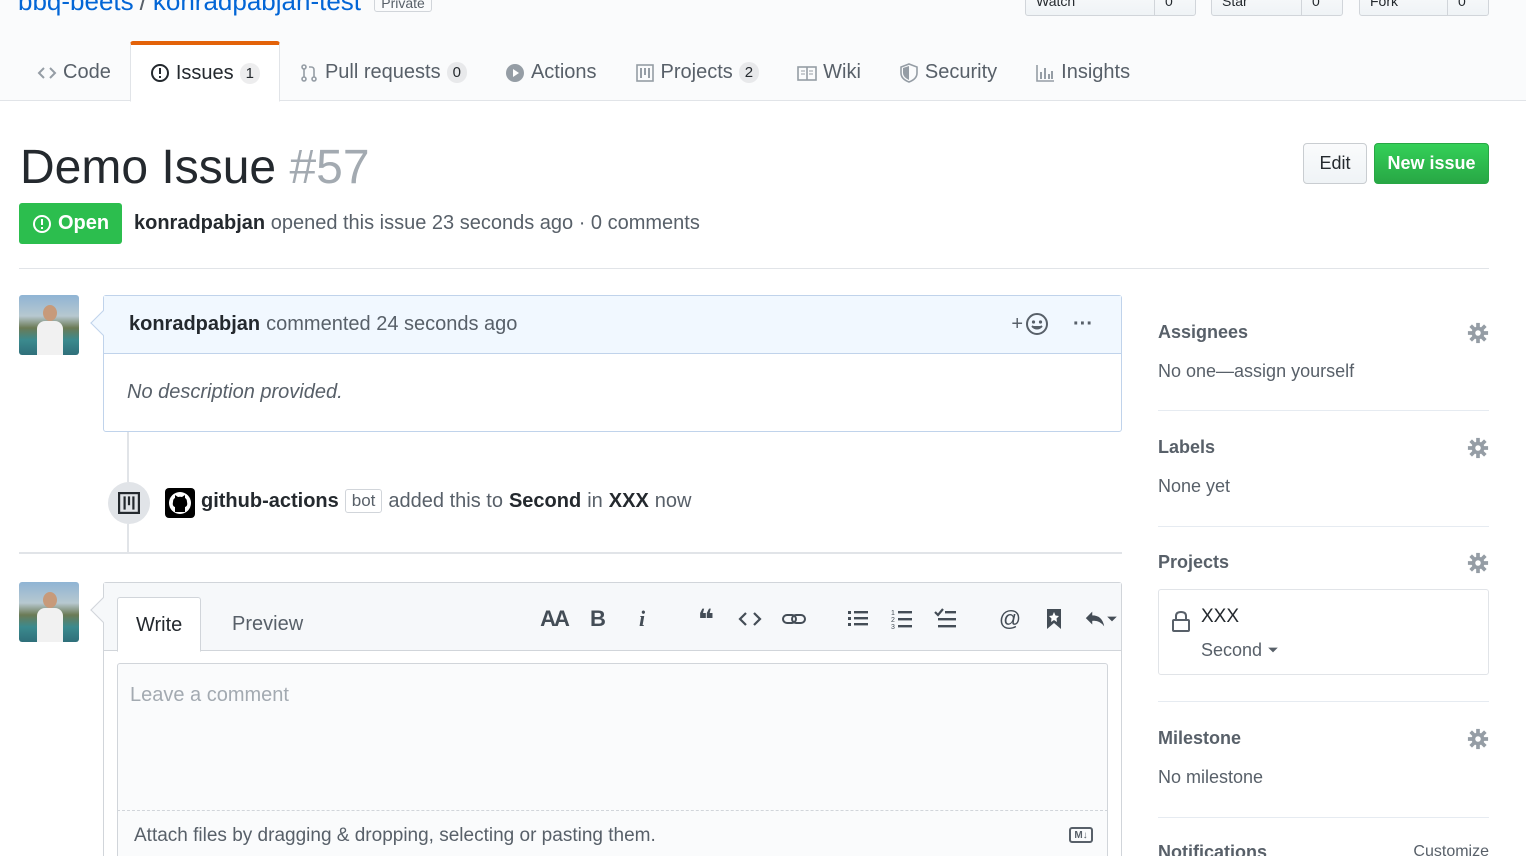 Image resolution: width=1526 pixels, height=856 pixels. What do you see at coordinates (1256, 7) in the screenshot?
I see `star-label: Star` at bounding box center [1256, 7].